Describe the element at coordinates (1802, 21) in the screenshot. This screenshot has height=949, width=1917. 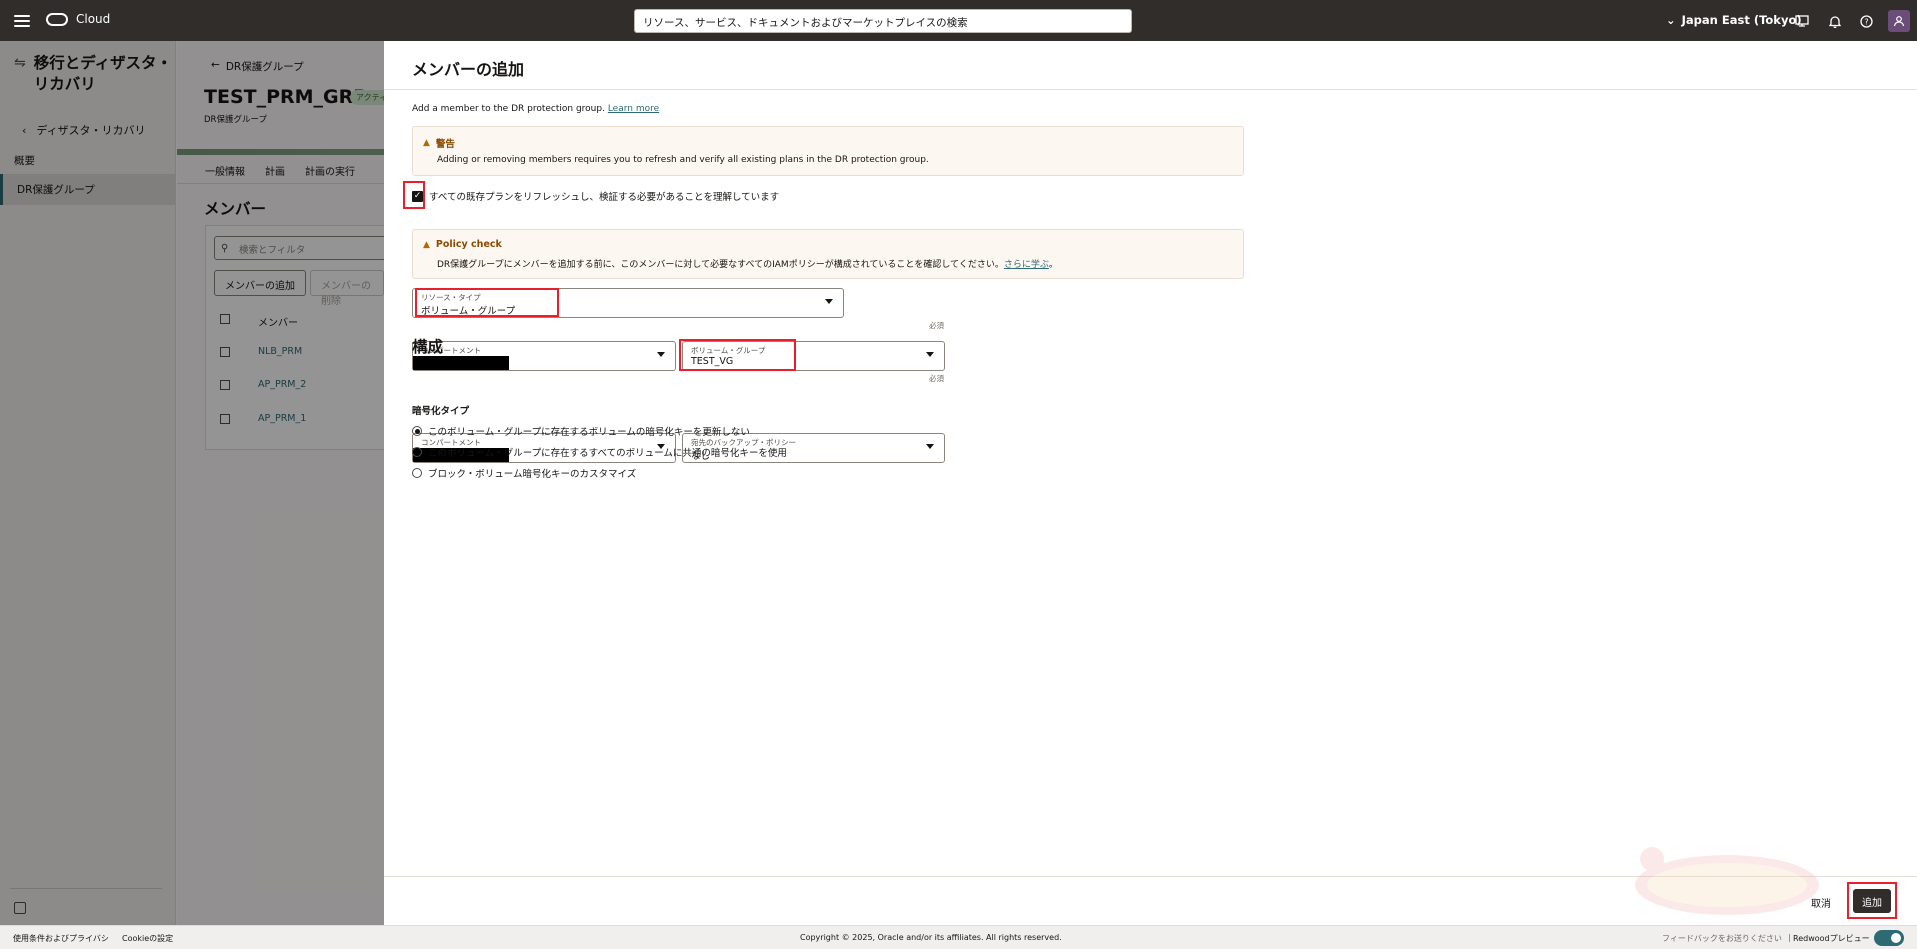
I see `cloud-shell-icon` at that location.